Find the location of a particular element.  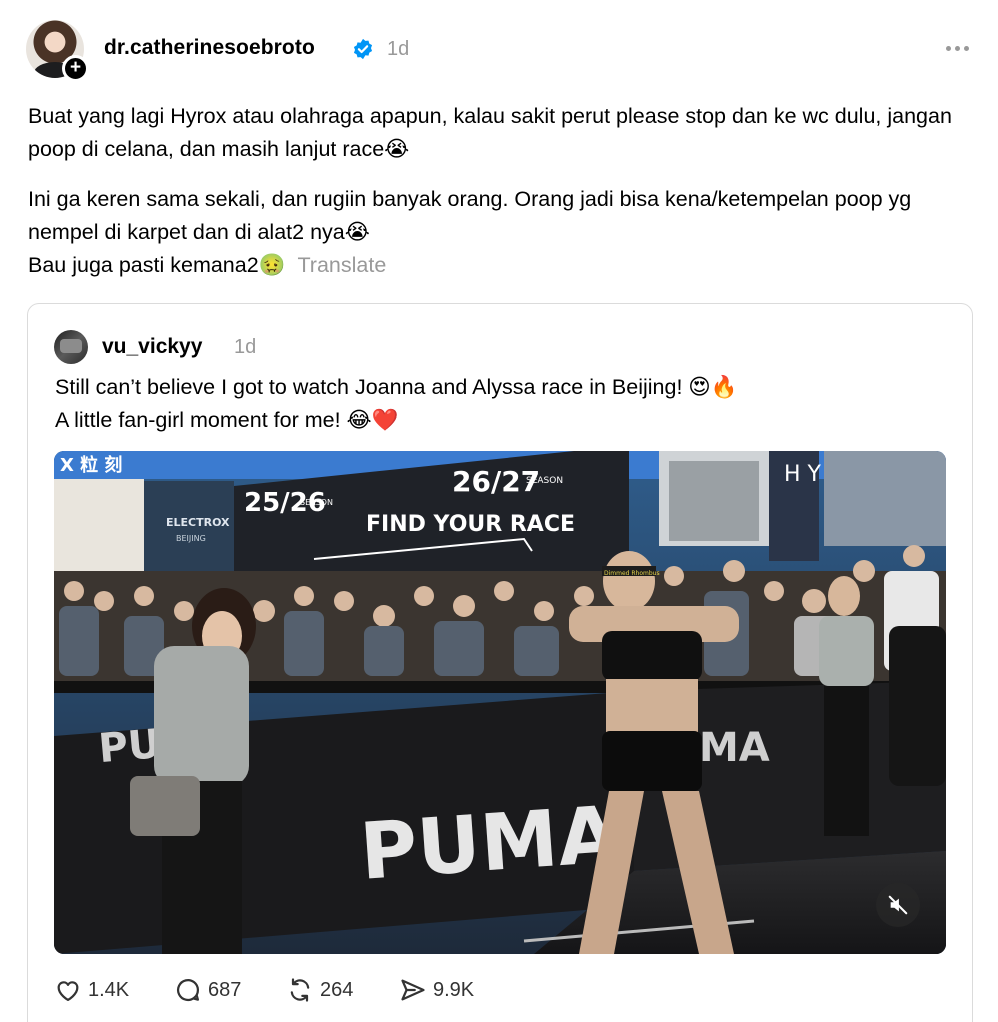

heart-icon is located at coordinates (68, 991).